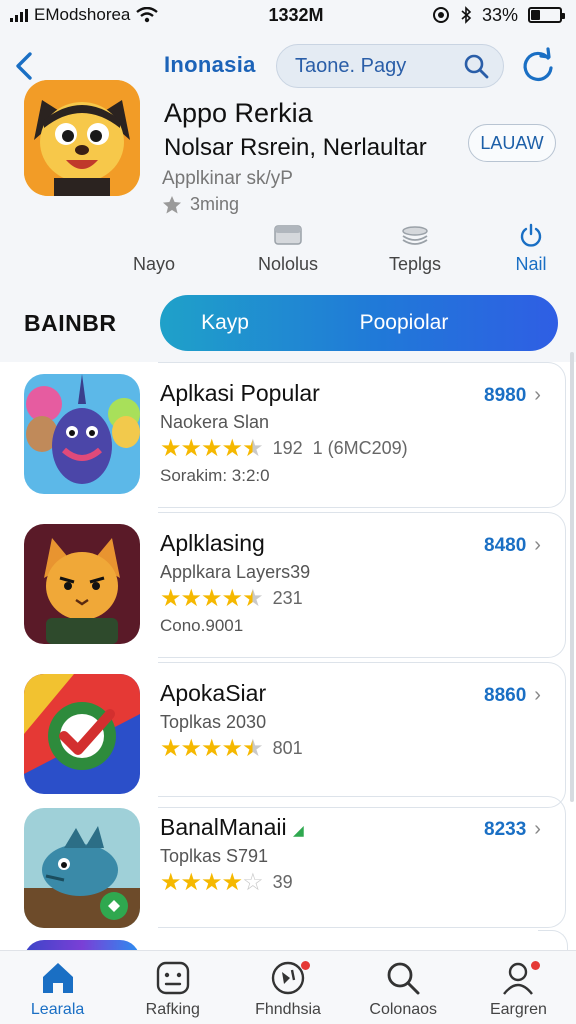  I want to click on app-rating: 3ming, so click(200, 204).